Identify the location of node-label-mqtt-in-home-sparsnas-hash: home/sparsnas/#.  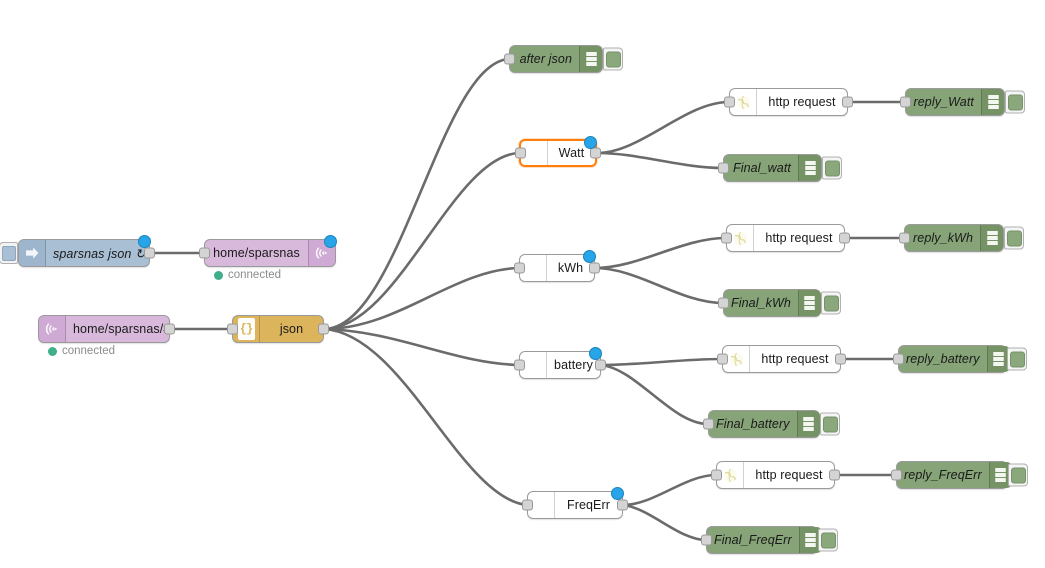
(122, 329).